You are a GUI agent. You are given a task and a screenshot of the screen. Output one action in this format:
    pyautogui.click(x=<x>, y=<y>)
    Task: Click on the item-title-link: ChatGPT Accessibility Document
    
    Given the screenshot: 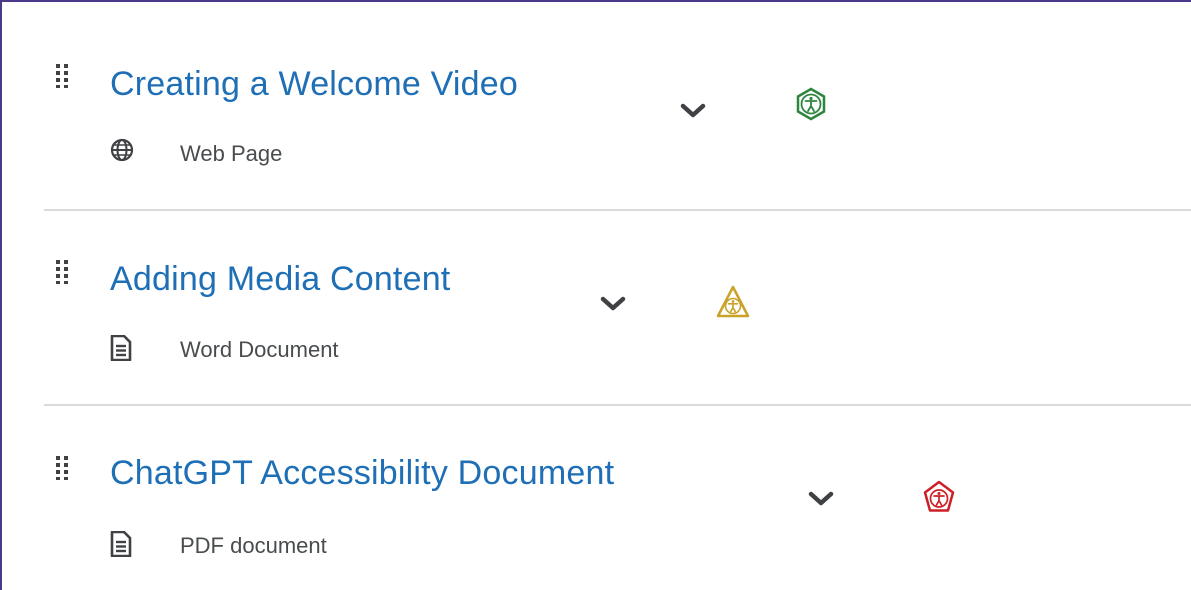 What is the action you would take?
    pyautogui.click(x=362, y=473)
    